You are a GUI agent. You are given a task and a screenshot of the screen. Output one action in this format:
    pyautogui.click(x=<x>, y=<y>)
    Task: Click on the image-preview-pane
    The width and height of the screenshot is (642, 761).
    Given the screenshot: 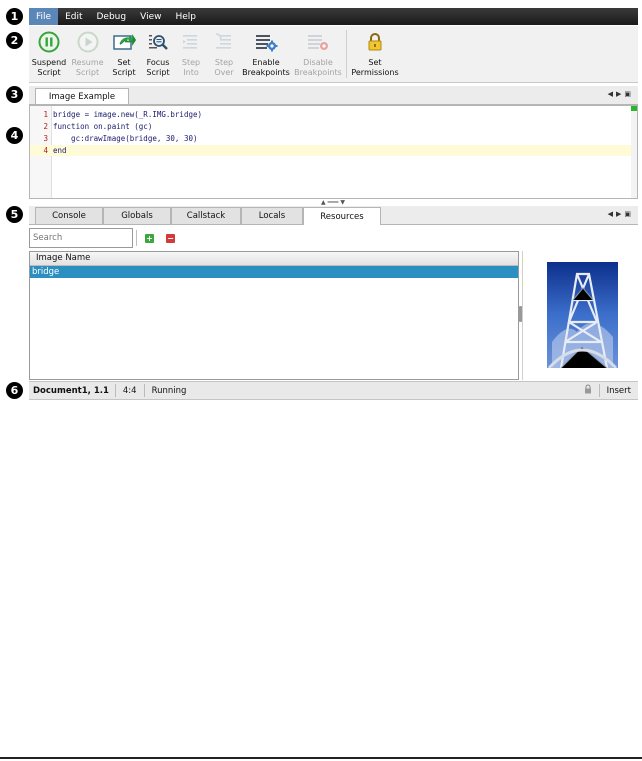 What is the action you would take?
    pyautogui.click(x=580, y=315)
    